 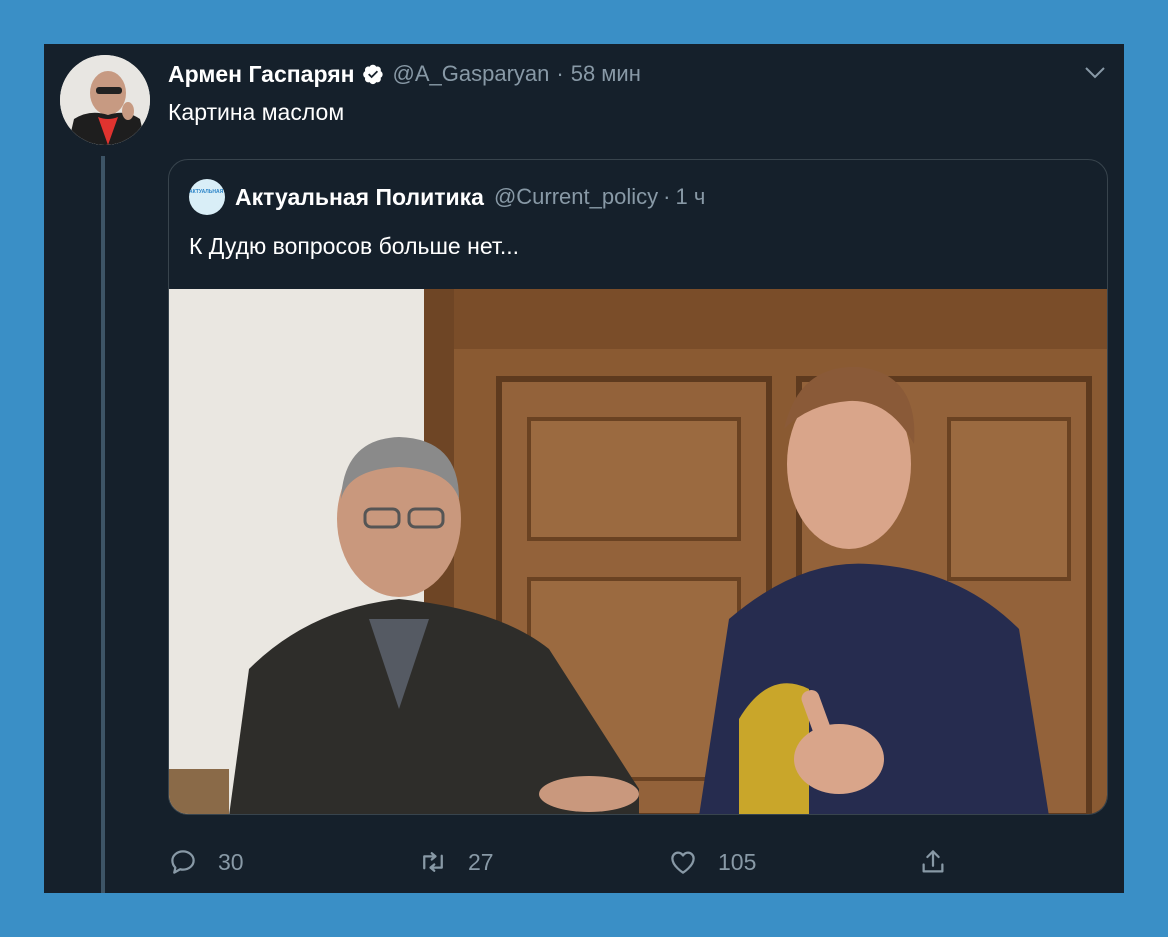 I want to click on author-handle: @A_Gasparyan, so click(x=471, y=74).